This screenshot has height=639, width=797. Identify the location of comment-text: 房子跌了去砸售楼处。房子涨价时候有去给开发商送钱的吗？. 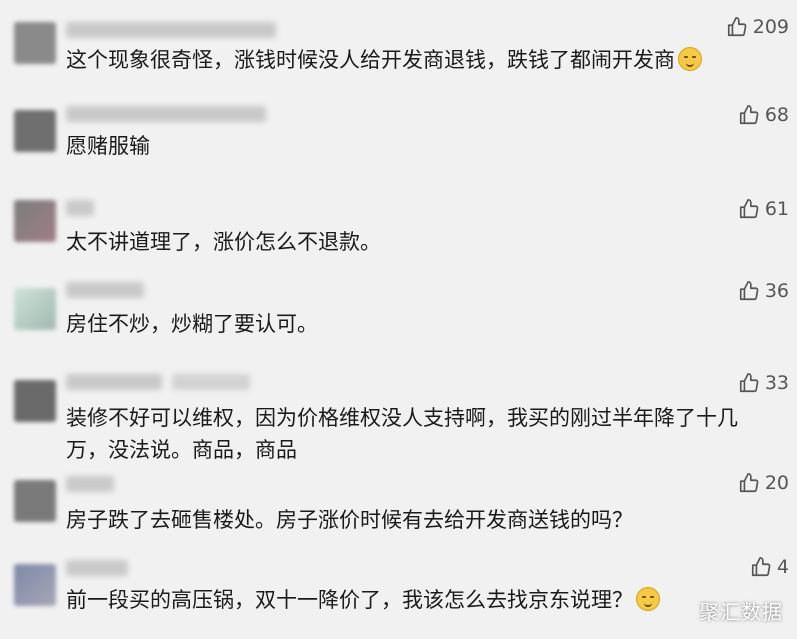
(349, 520).